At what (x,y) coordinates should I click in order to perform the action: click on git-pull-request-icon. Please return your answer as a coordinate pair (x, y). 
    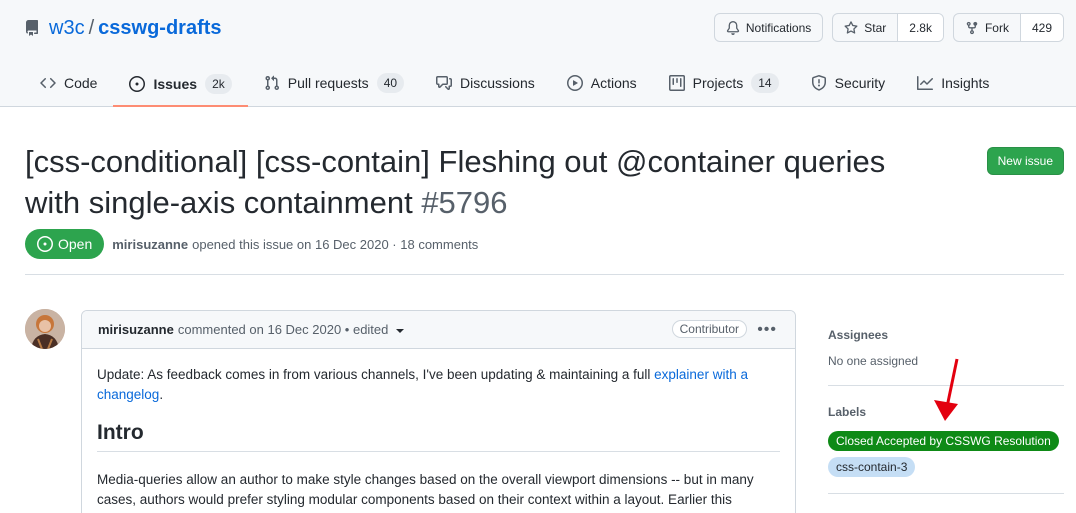
    Looking at the image, I should click on (272, 83).